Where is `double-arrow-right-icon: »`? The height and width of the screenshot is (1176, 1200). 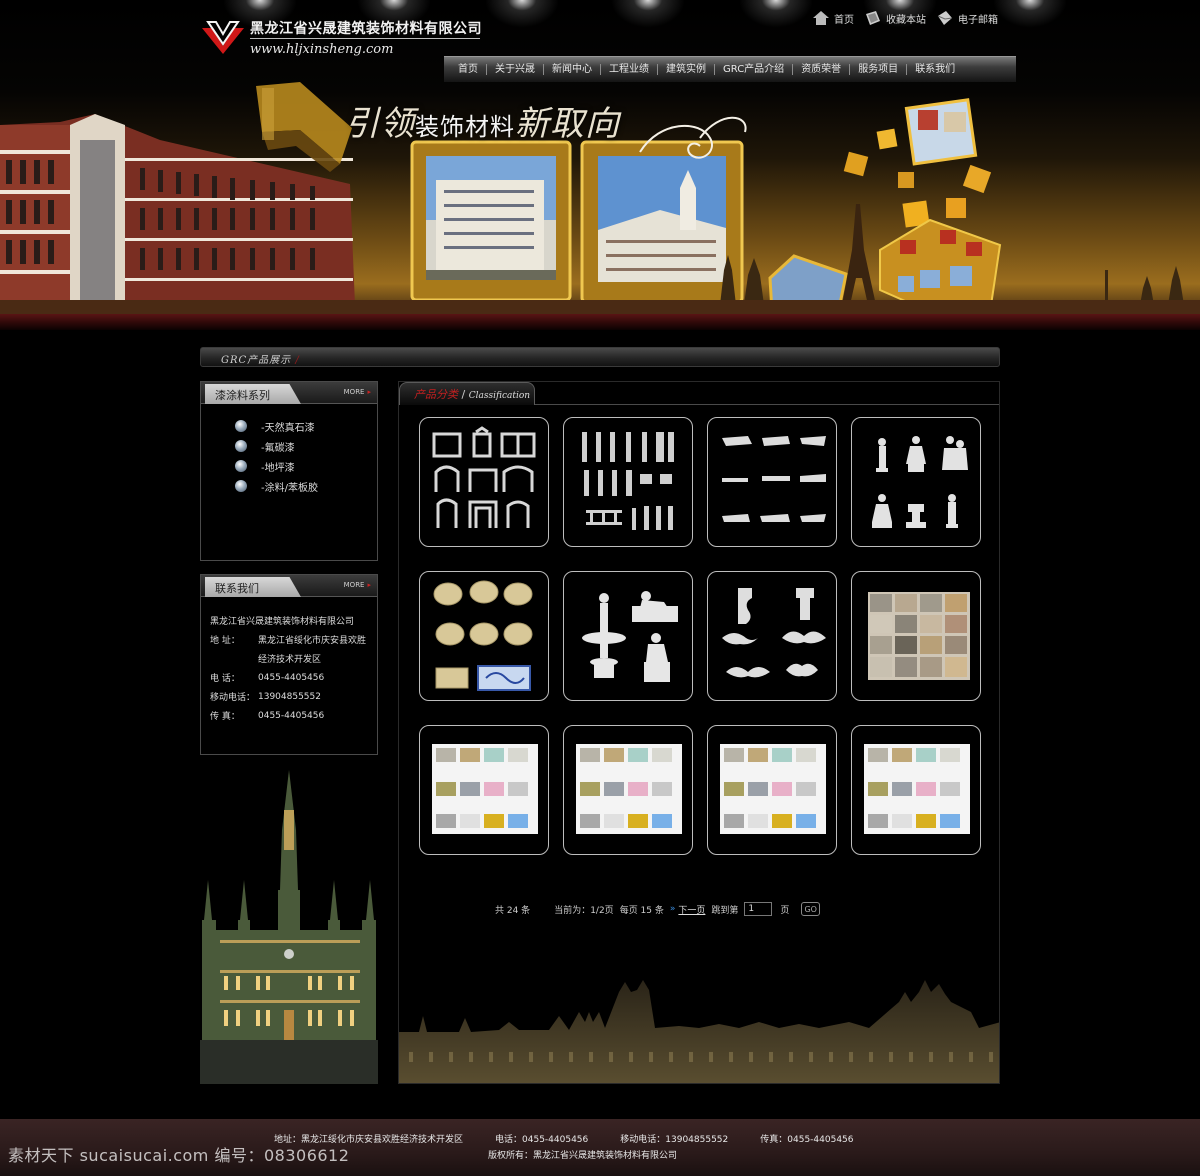
double-arrow-right-icon: » is located at coordinates (672, 909).